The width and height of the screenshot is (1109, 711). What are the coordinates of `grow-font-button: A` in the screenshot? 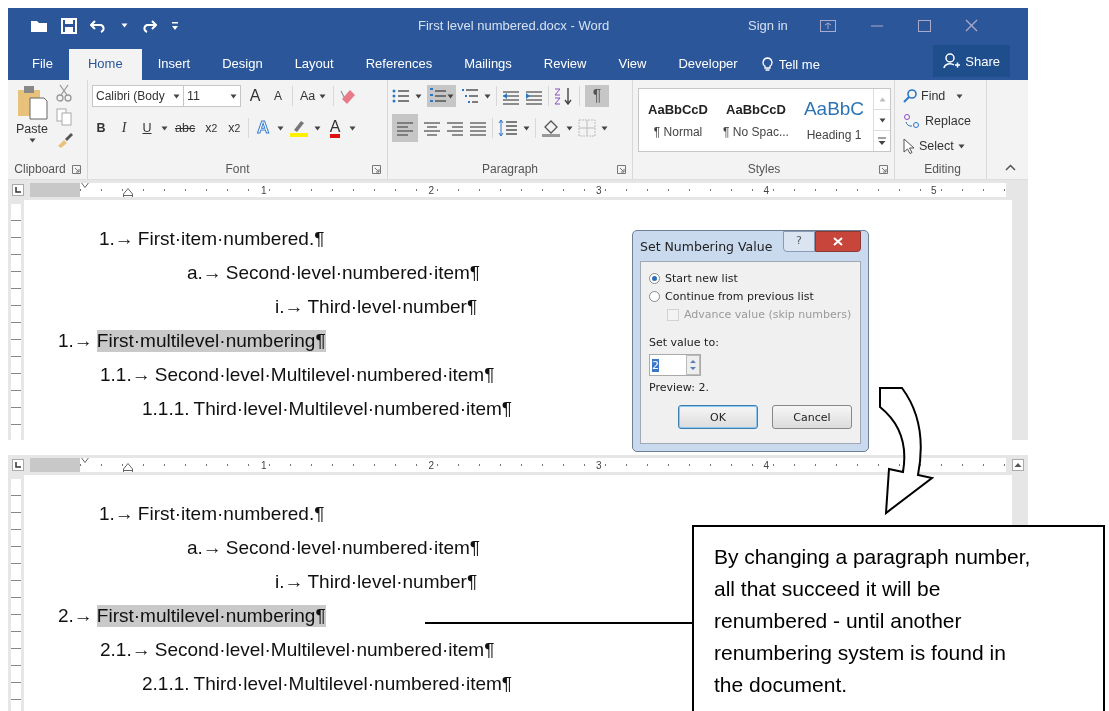 It's located at (255, 96).